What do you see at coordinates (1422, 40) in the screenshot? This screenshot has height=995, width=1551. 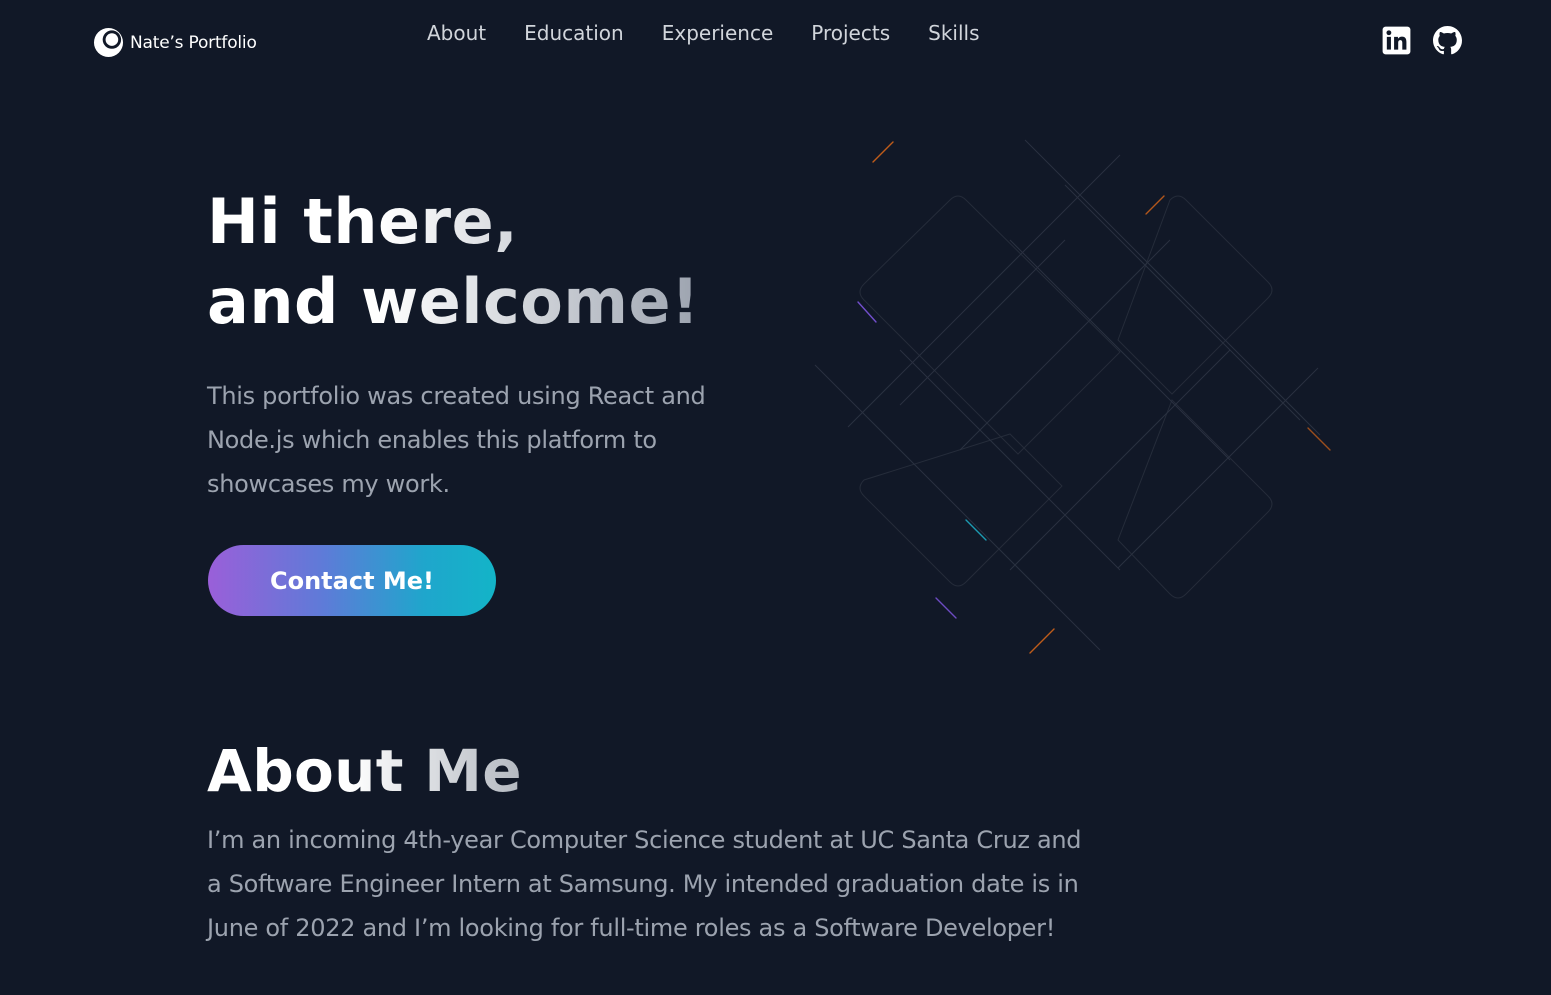 I see `social-links` at bounding box center [1422, 40].